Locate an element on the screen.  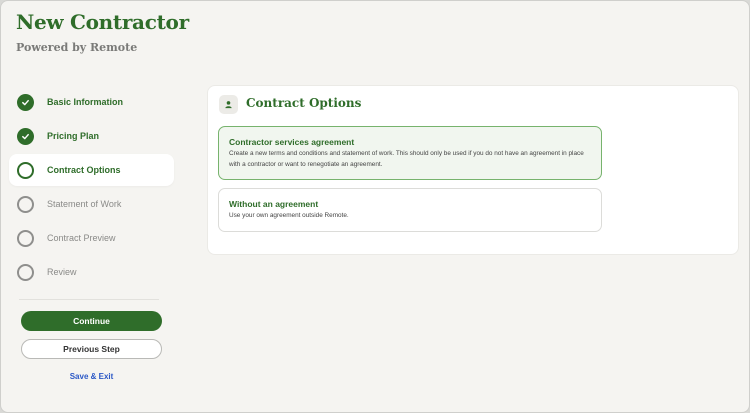
step-contract-preview: Contract Preview is located at coordinates (91, 238).